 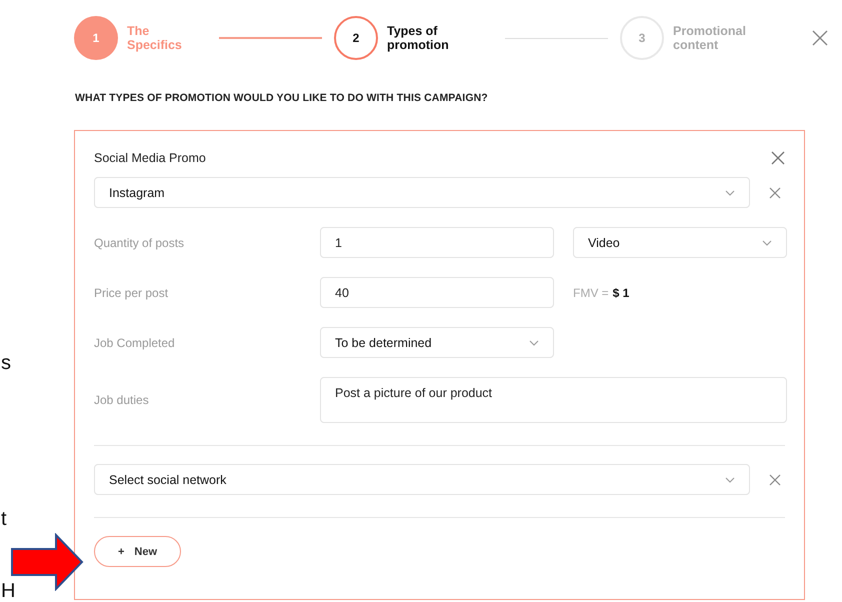 What do you see at coordinates (680, 242) in the screenshot?
I see `type-select: Video` at bounding box center [680, 242].